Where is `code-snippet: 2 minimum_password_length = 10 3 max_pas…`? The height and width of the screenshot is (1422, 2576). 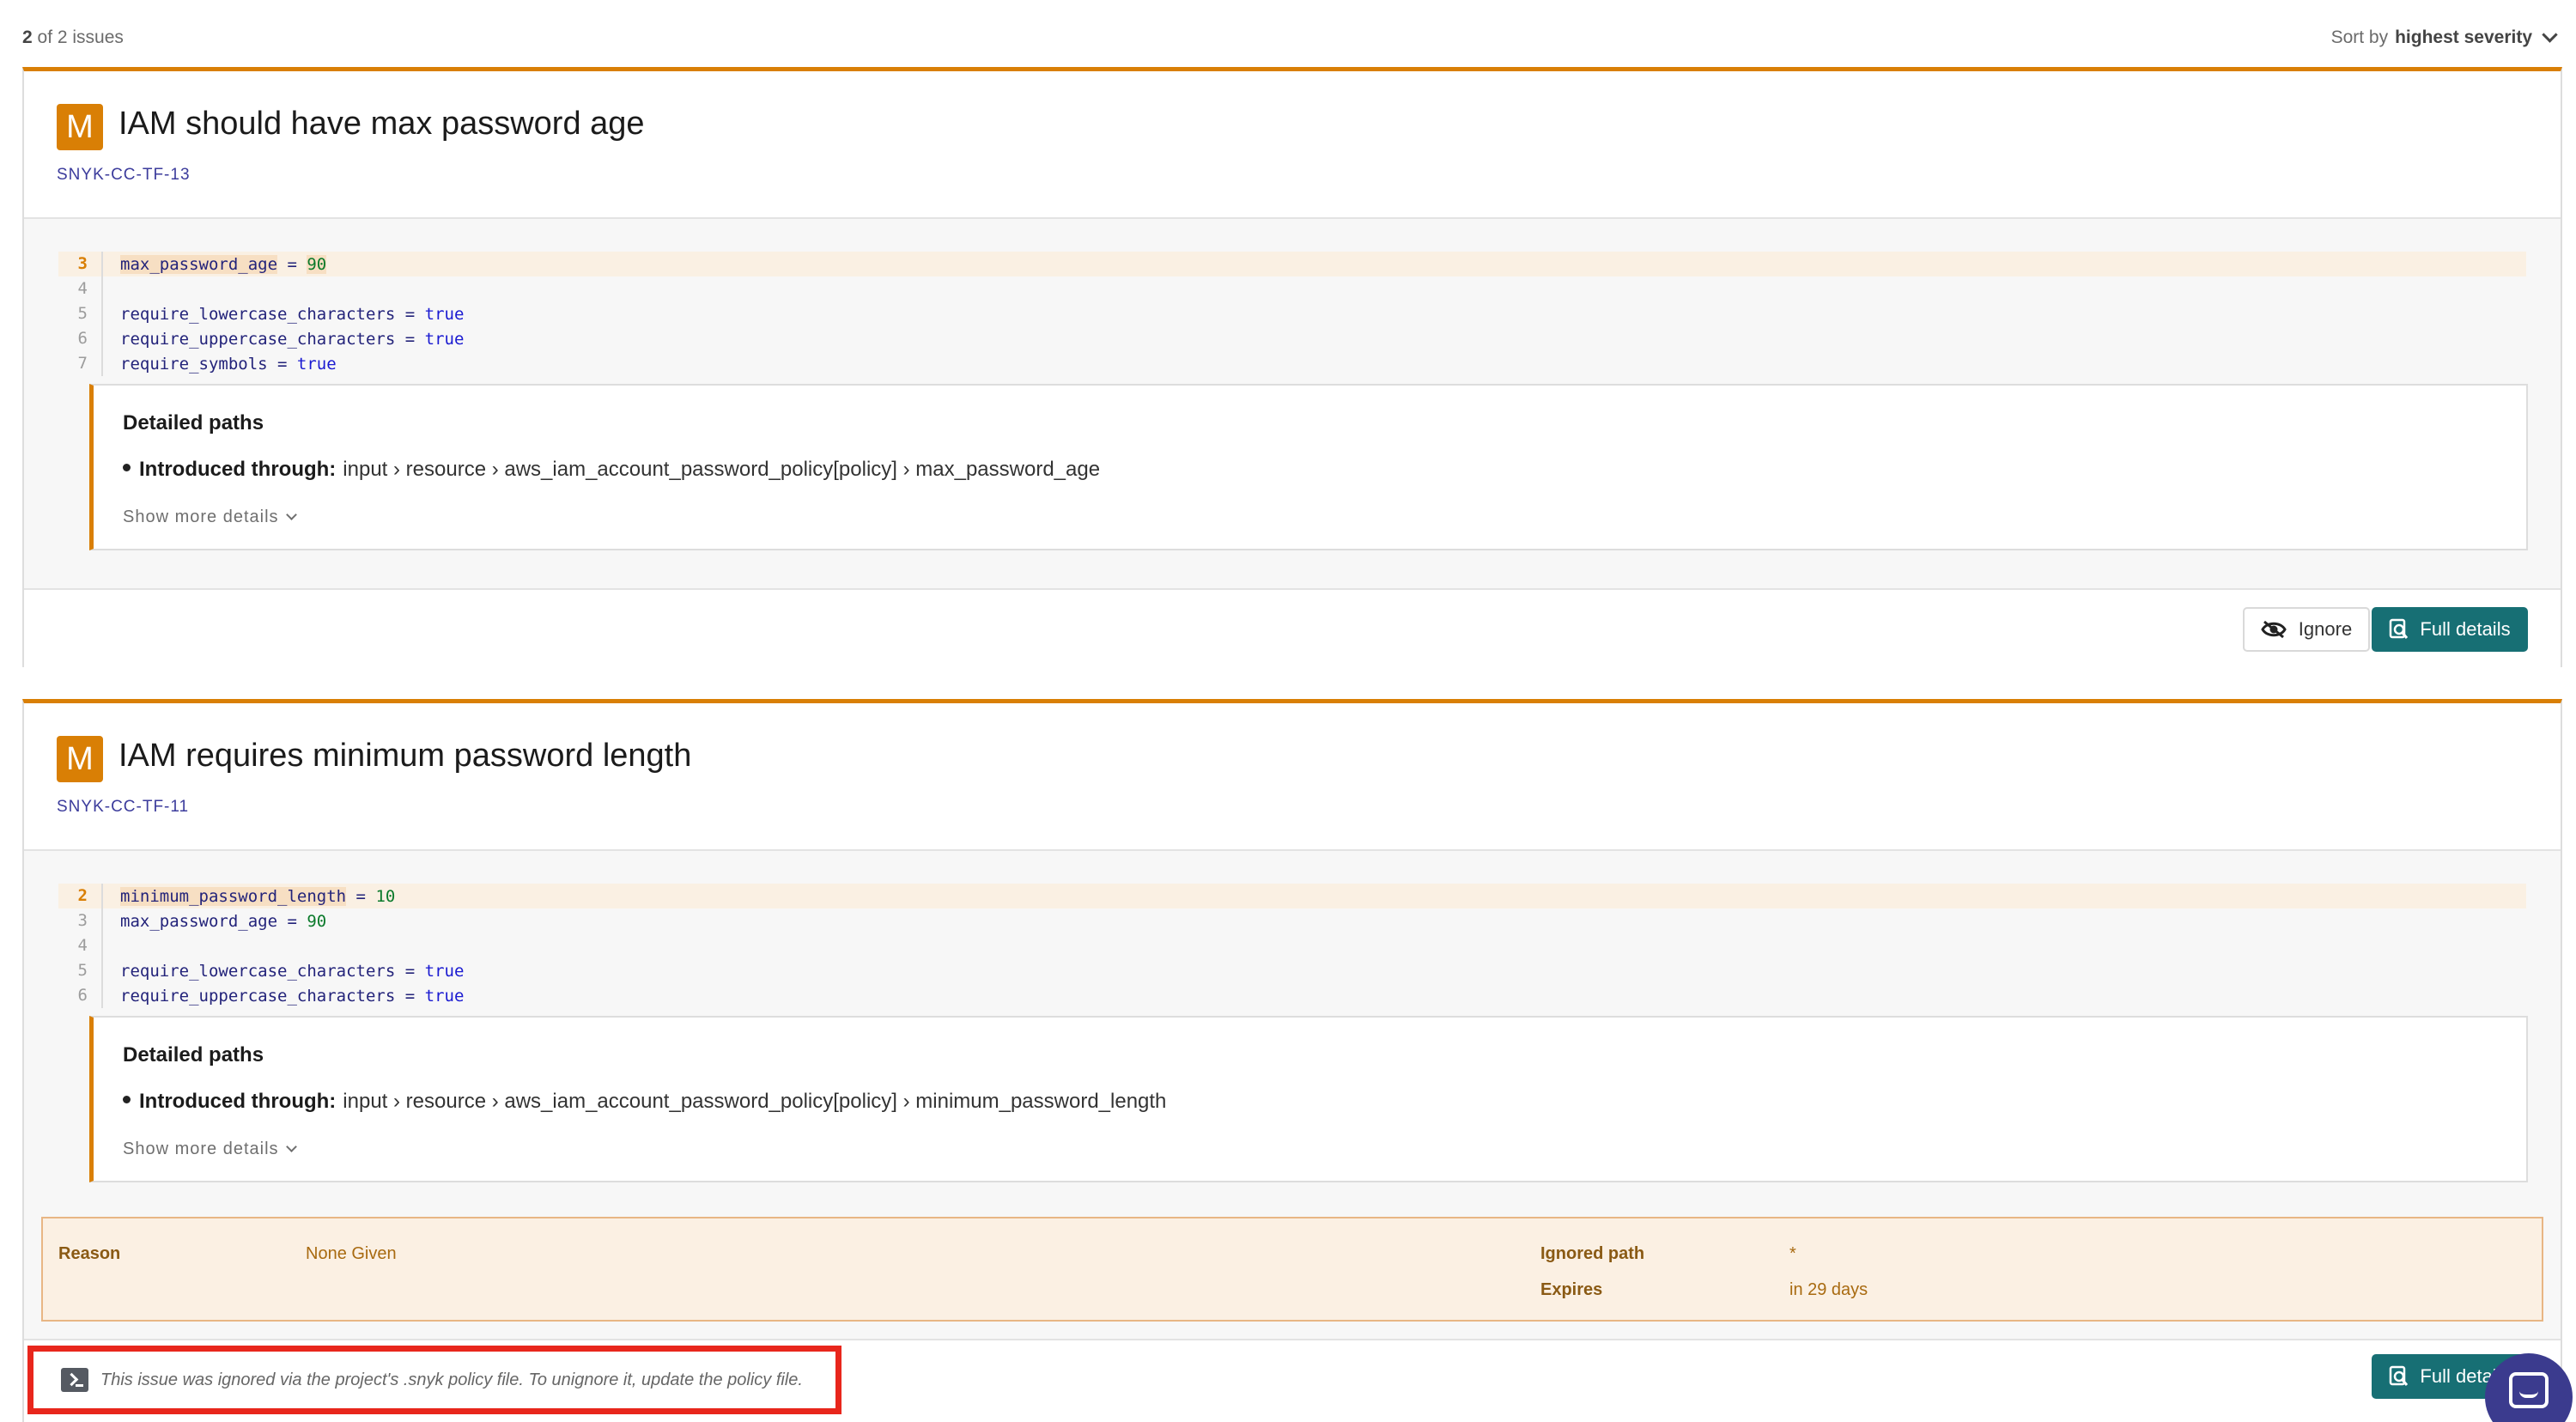 code-snippet: 2 minimum_password_length = 10 3 max_pas… is located at coordinates (1292, 946).